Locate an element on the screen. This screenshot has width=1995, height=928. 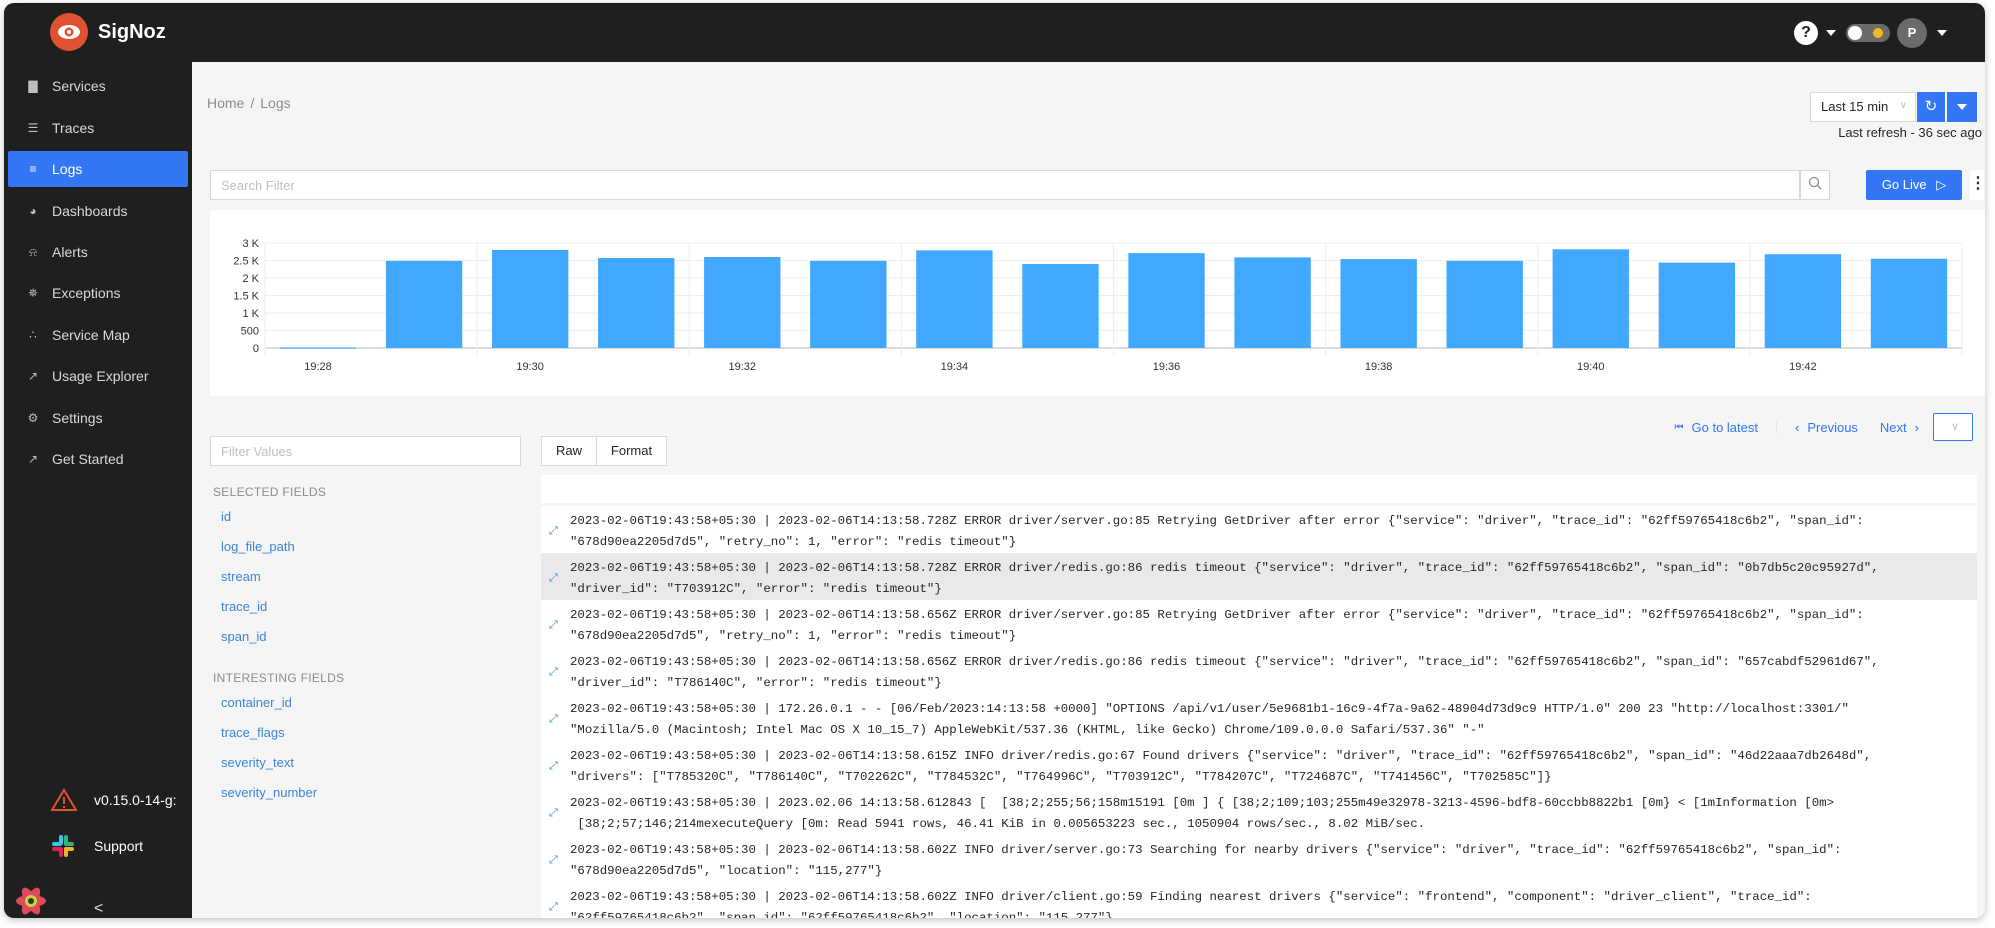
selected-field: id is located at coordinates (226, 516).